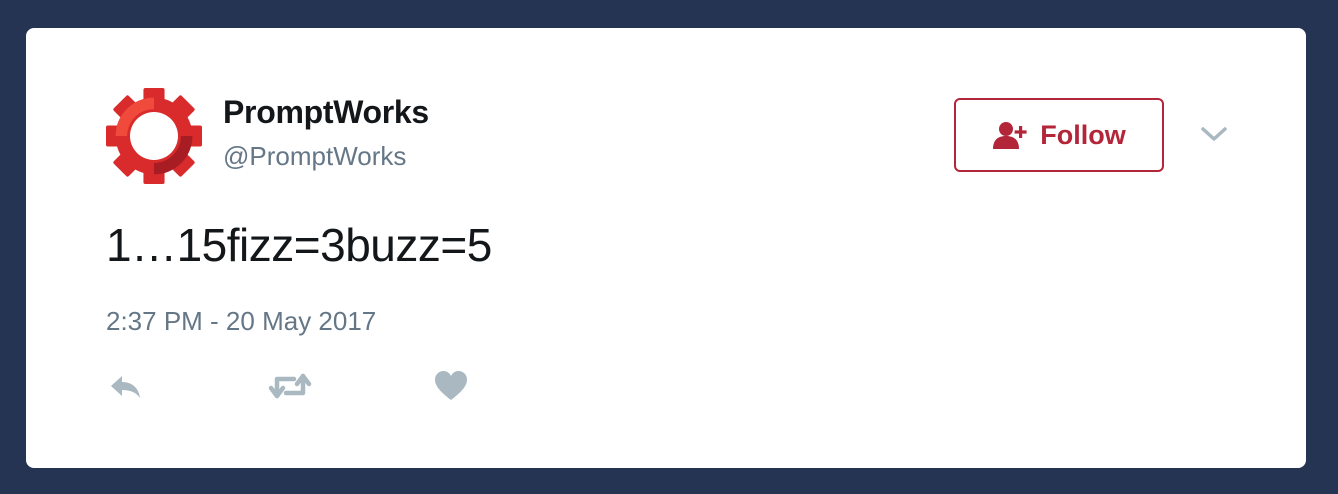 Image resolution: width=1338 pixels, height=494 pixels. What do you see at coordinates (314, 156) in the screenshot?
I see `user-handle: @PromptWorks` at bounding box center [314, 156].